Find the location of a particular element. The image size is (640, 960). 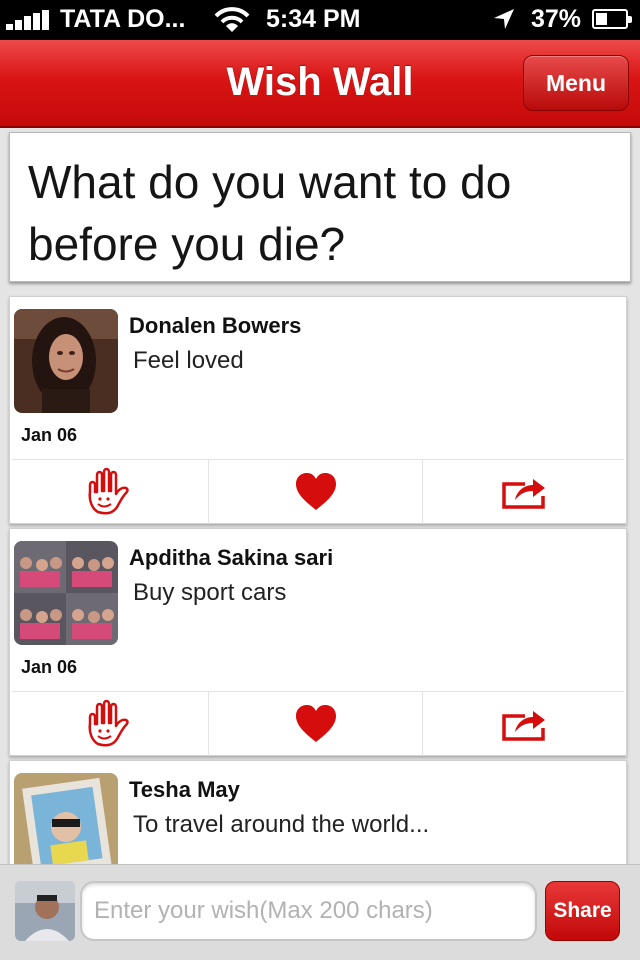

compose-bar: Share is located at coordinates (320, 912).